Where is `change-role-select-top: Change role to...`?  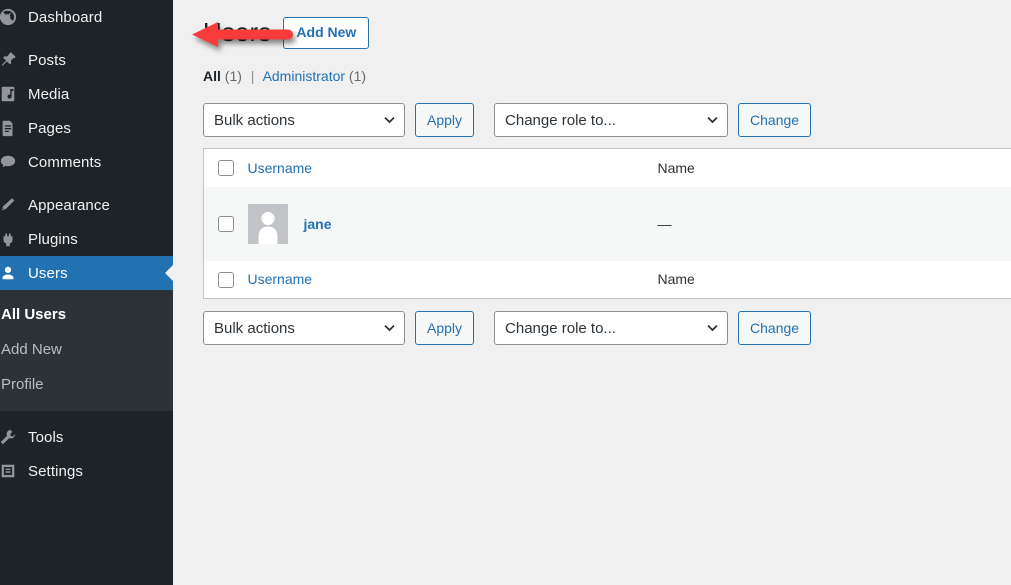 change-role-select-top: Change role to... is located at coordinates (611, 120).